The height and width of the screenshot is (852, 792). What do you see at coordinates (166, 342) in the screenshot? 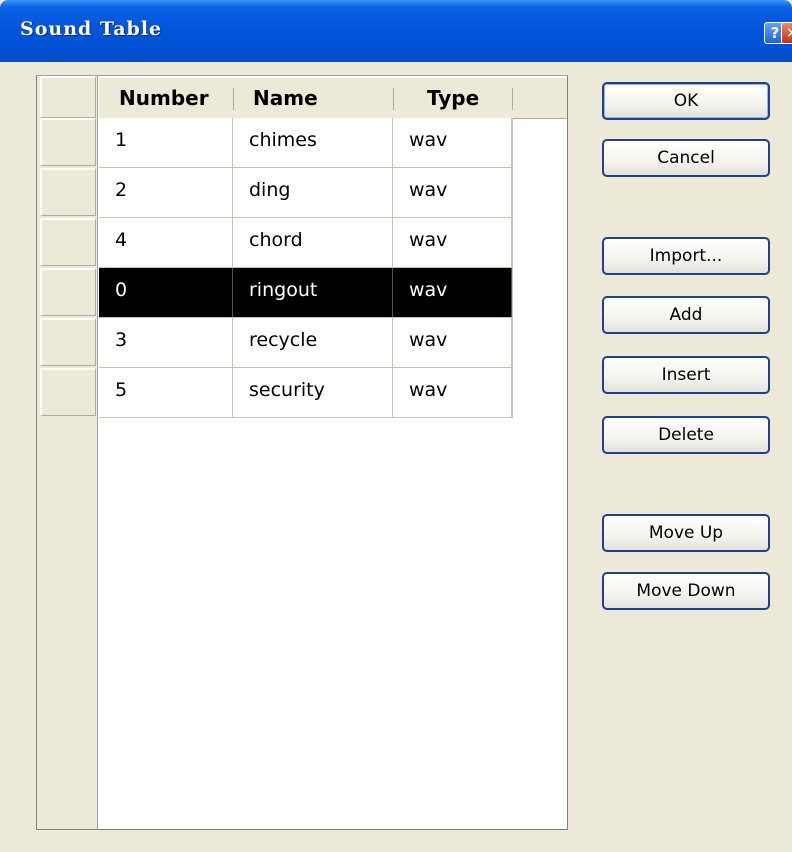
I see `cell-number: 3` at bounding box center [166, 342].